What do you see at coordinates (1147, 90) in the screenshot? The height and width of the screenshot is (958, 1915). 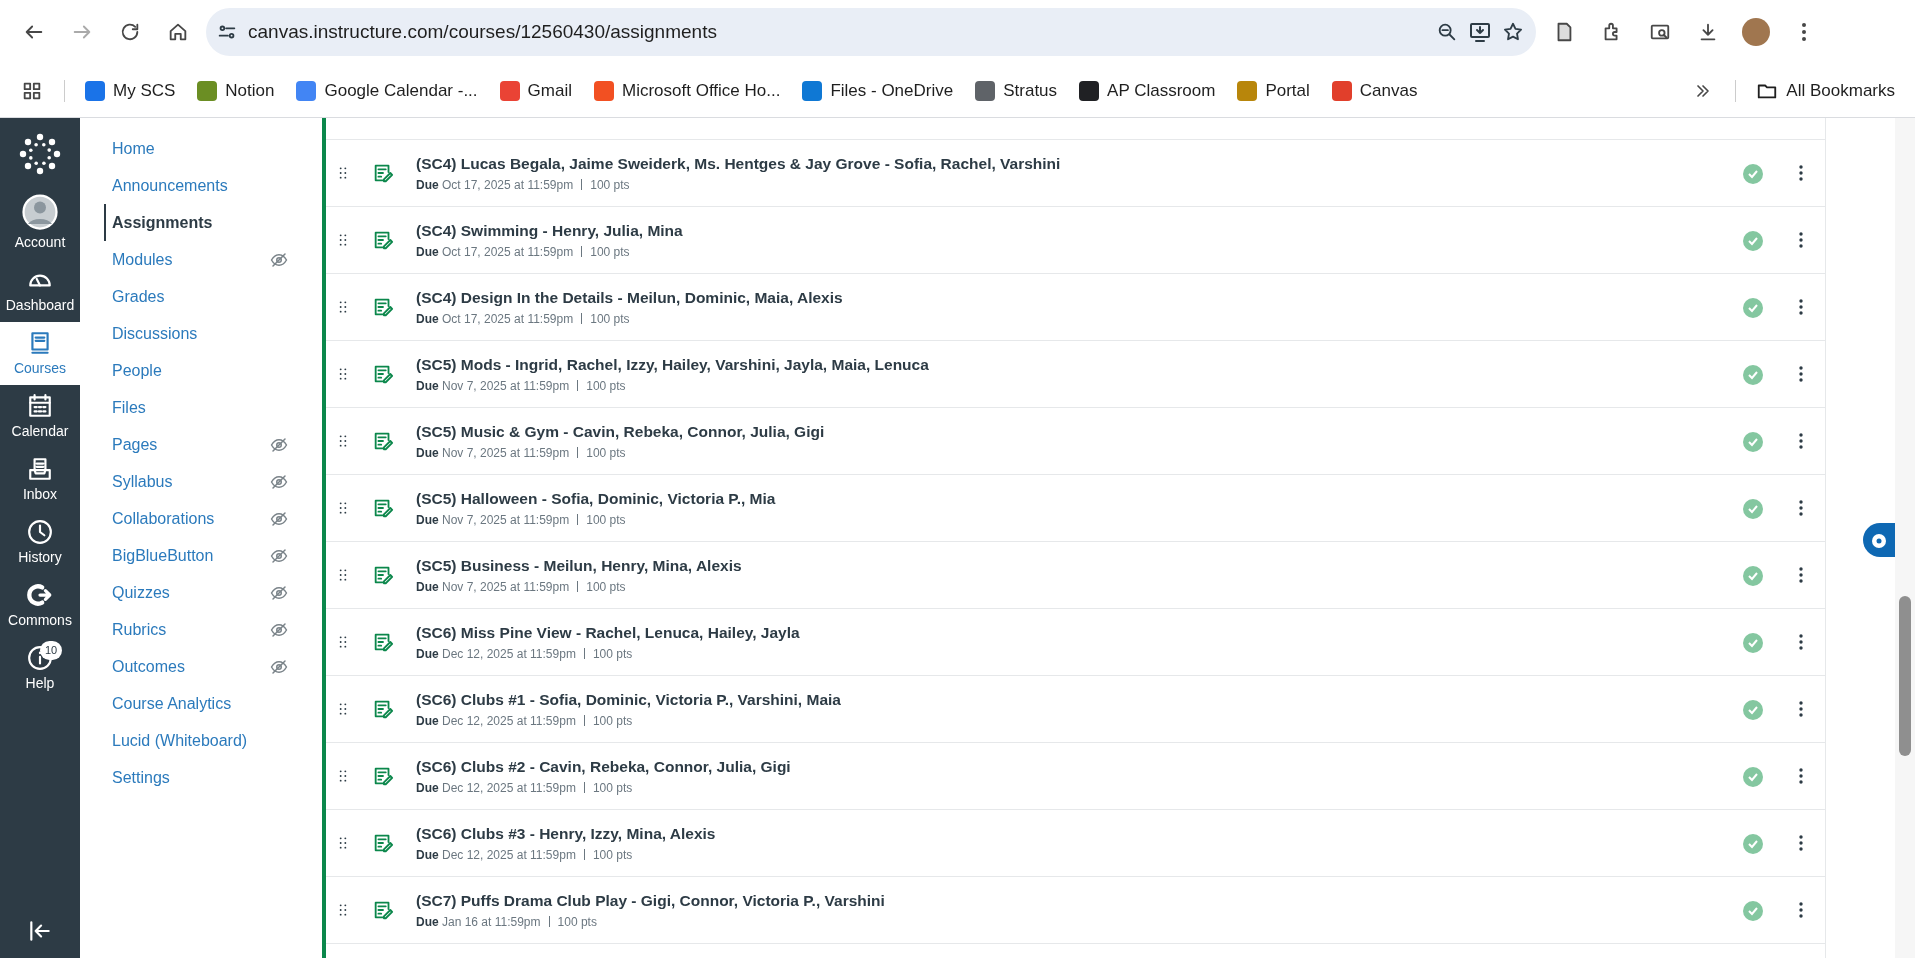 I see `bookmark: AP Classroom` at bounding box center [1147, 90].